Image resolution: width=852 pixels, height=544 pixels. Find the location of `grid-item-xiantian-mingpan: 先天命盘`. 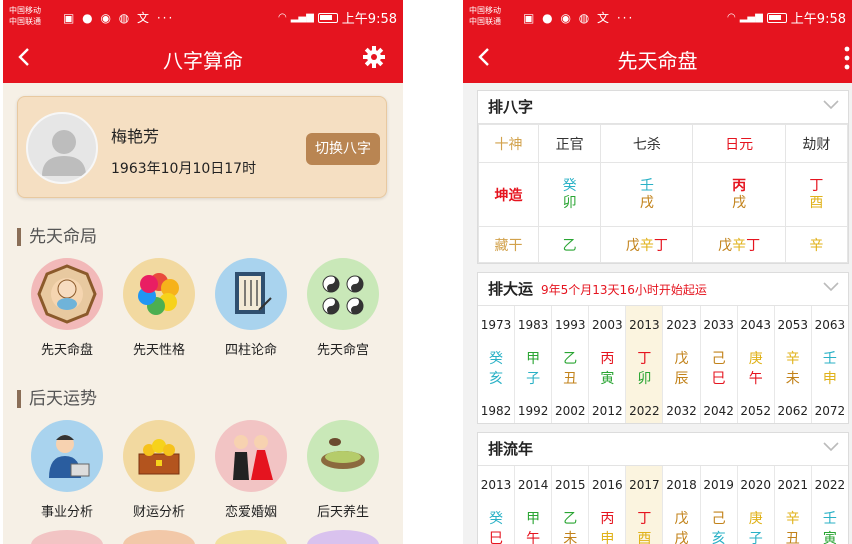

grid-item-xiantian-mingpan: 先天命盘 is located at coordinates (67, 308).